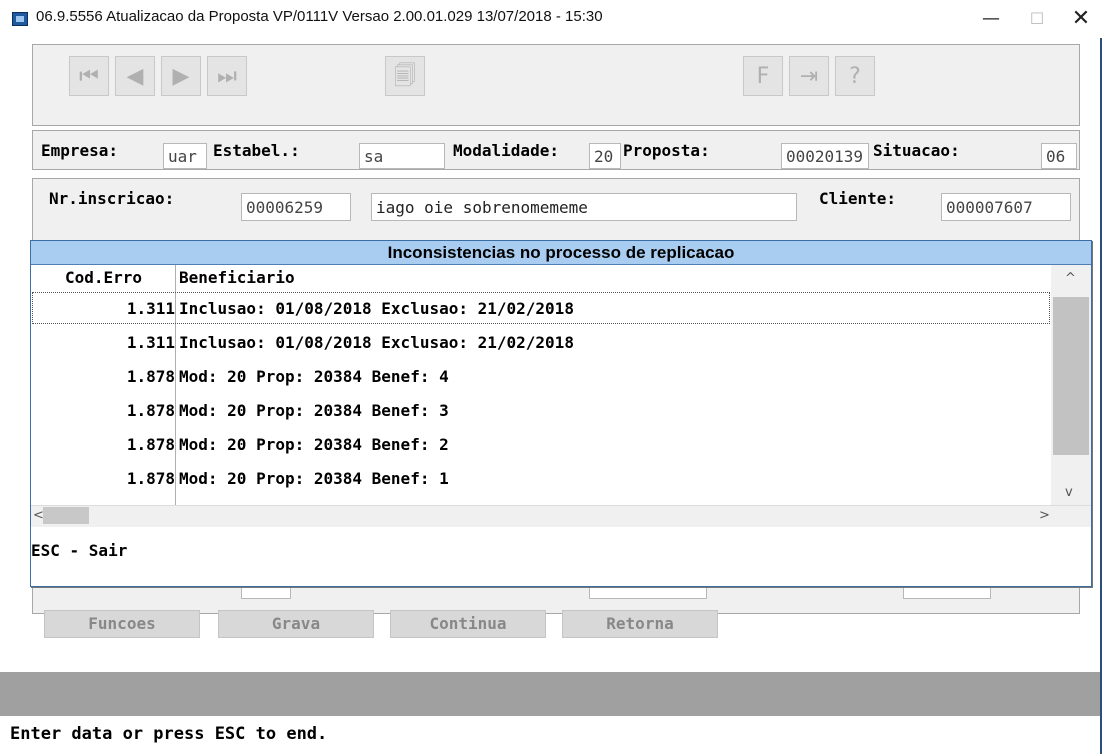 This screenshot has width=1104, height=754. I want to click on modalidade-field: 20, so click(605, 156).